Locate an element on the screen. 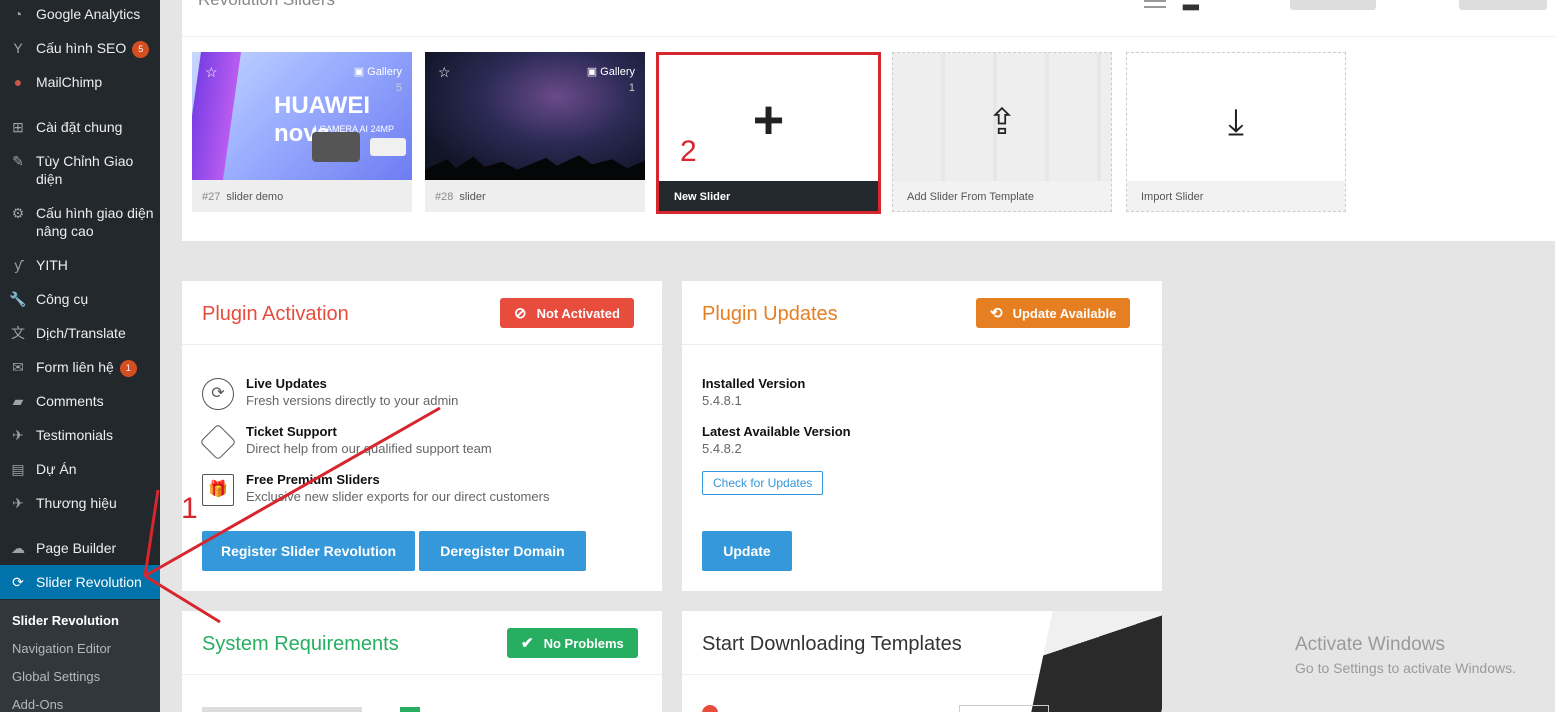  sidebar-item-settings: ⊞ Cài đặt chung is located at coordinates (80, 127).